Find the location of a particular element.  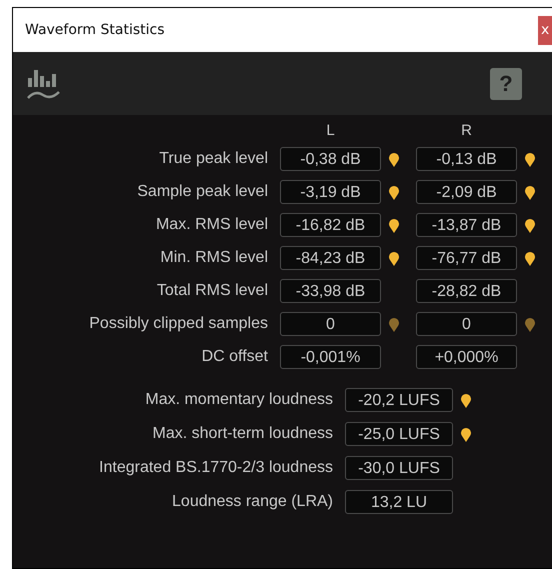

loudness-label: Max. momentary loudness is located at coordinates (238, 400).